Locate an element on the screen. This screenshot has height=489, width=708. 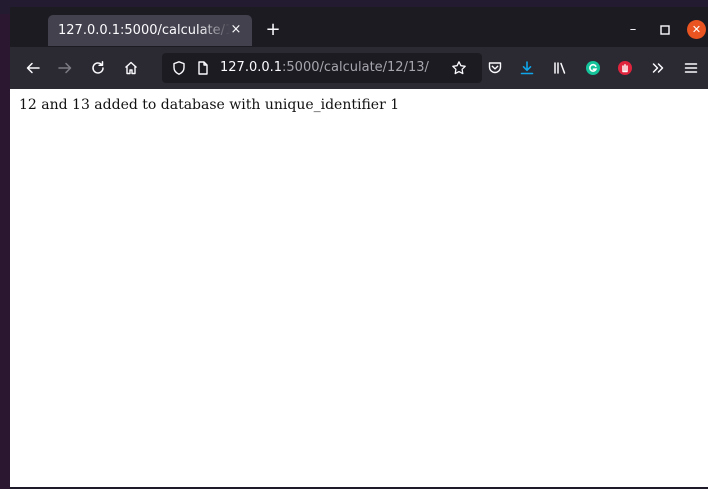
pocket-icon is located at coordinates (495, 68).